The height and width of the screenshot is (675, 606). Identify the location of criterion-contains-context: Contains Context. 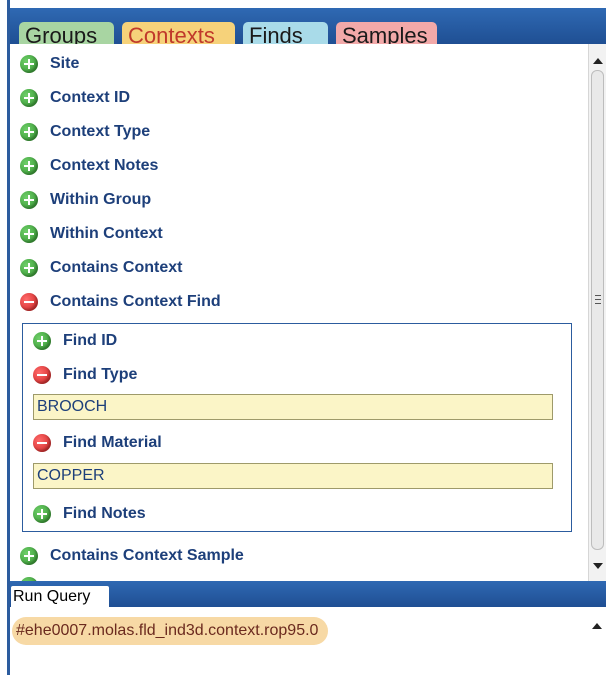
(101, 268).